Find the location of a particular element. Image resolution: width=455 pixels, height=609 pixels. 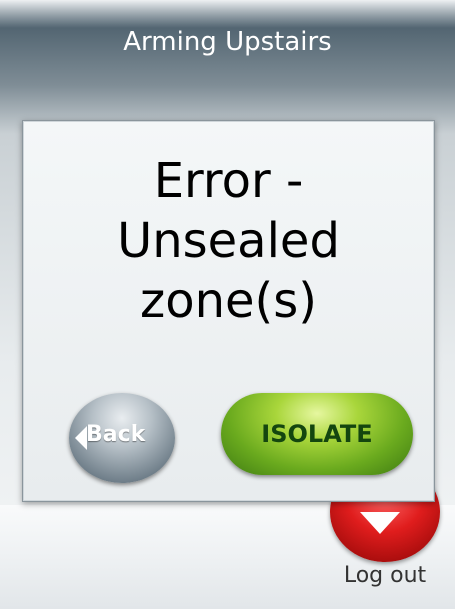

isolate-button-label: ISOLATE is located at coordinates (317, 434).